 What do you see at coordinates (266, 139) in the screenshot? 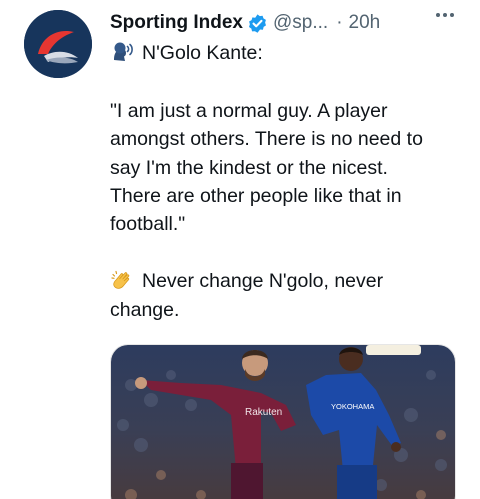
I see `quote-line: amongst others. There is no need to` at bounding box center [266, 139].